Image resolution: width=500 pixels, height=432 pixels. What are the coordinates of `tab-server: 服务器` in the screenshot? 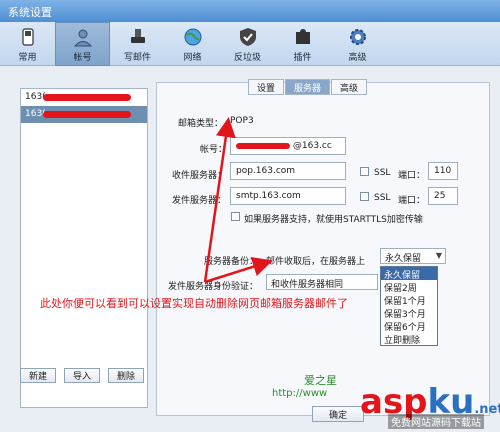 It's located at (308, 87).